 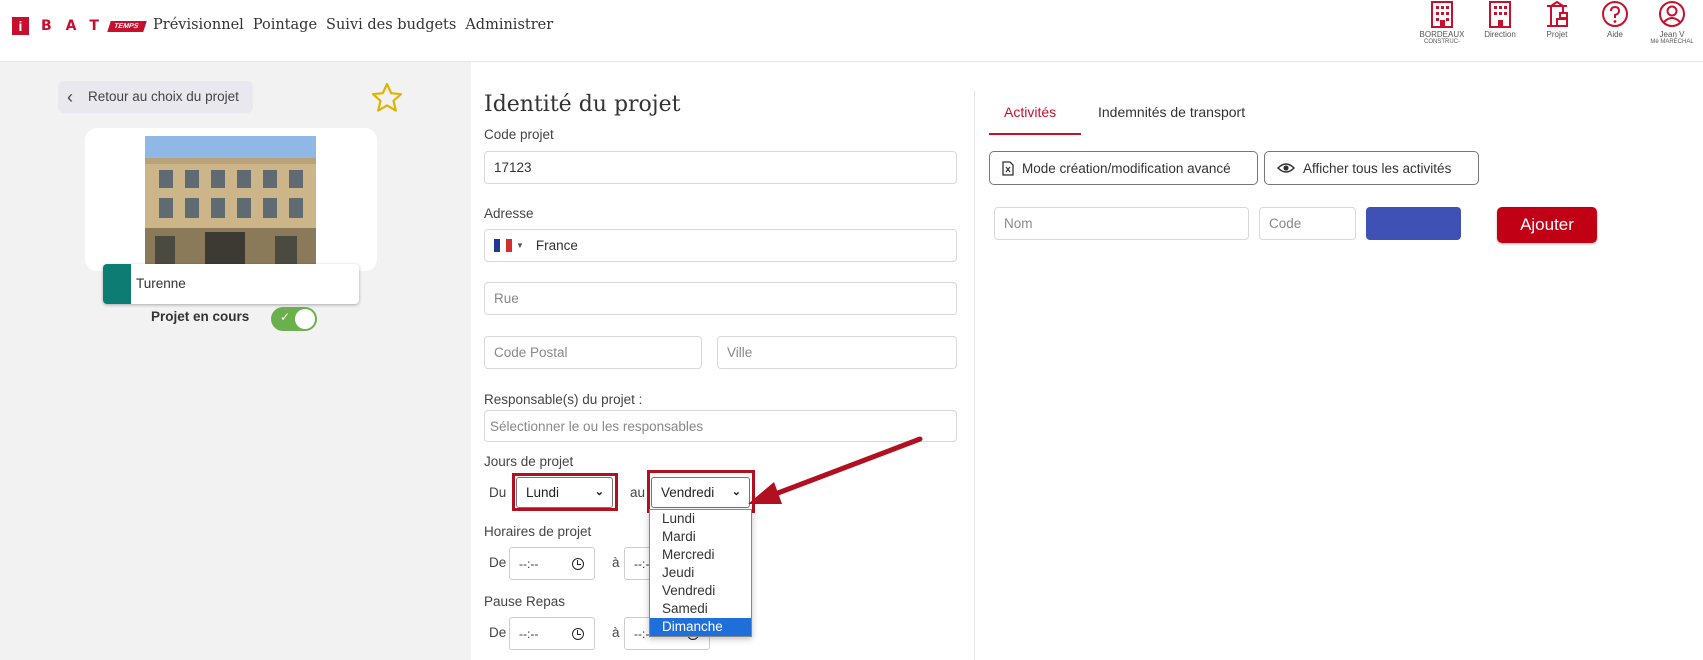 What do you see at coordinates (1377, 168) in the screenshot?
I see `show-all-activities-label: Afficher tous les activités` at bounding box center [1377, 168].